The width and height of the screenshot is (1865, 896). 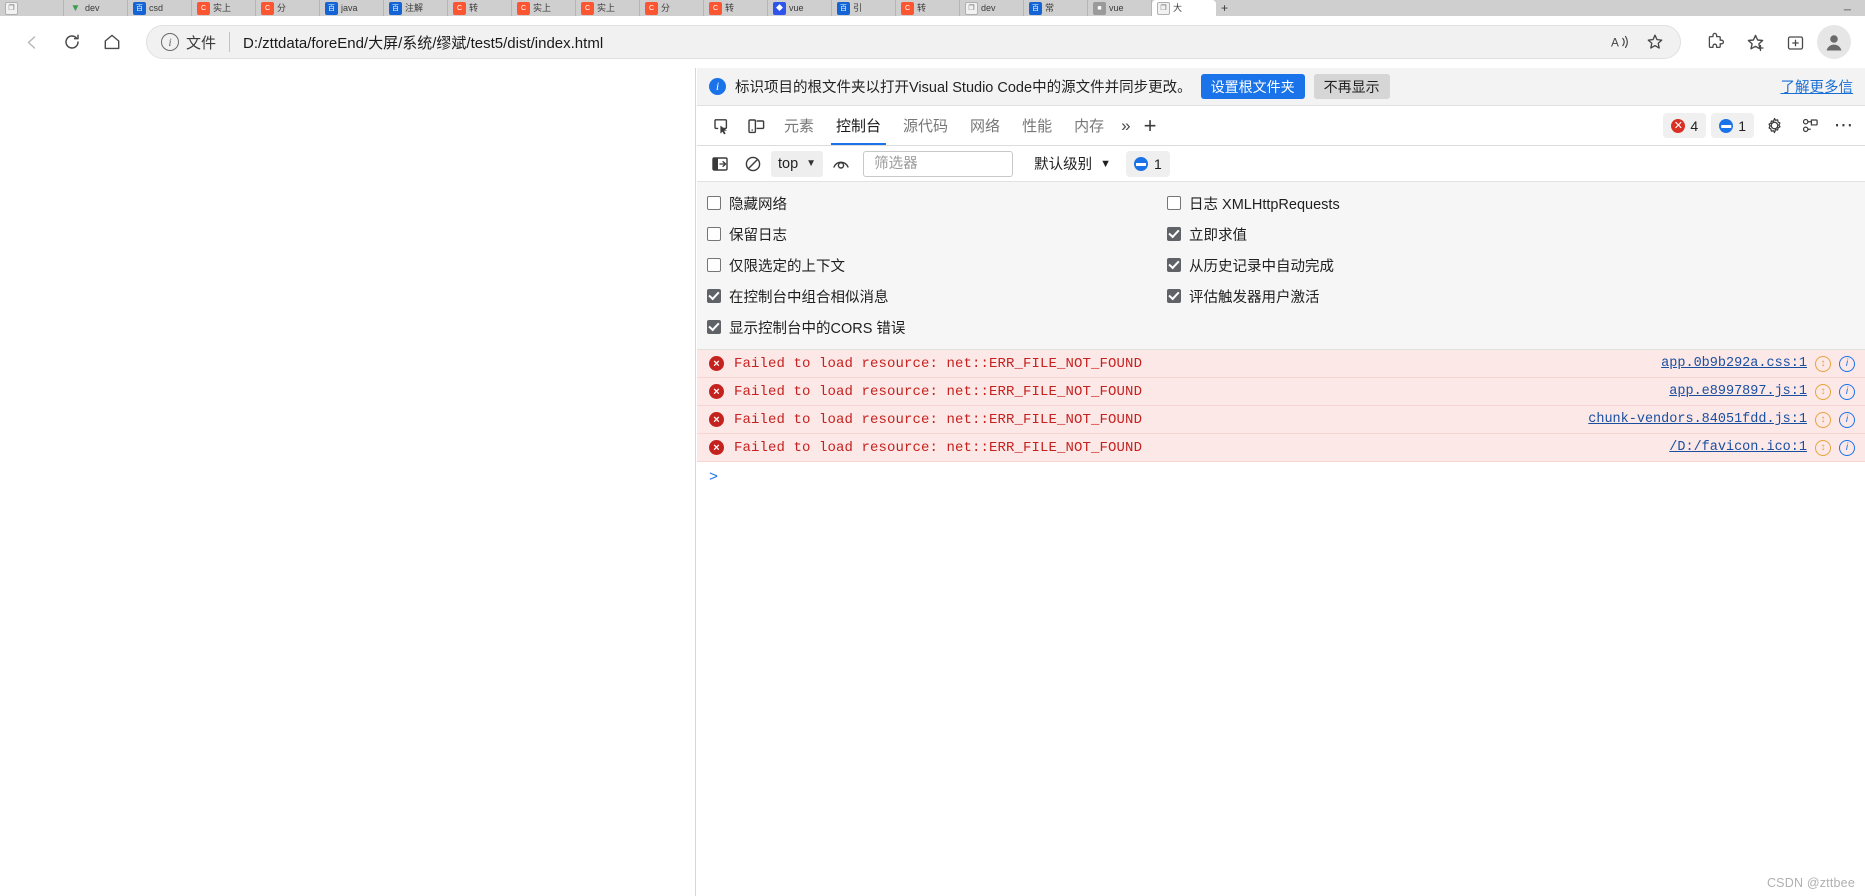 I want to click on devtools-tab-元素: 元素, so click(x=799, y=125).